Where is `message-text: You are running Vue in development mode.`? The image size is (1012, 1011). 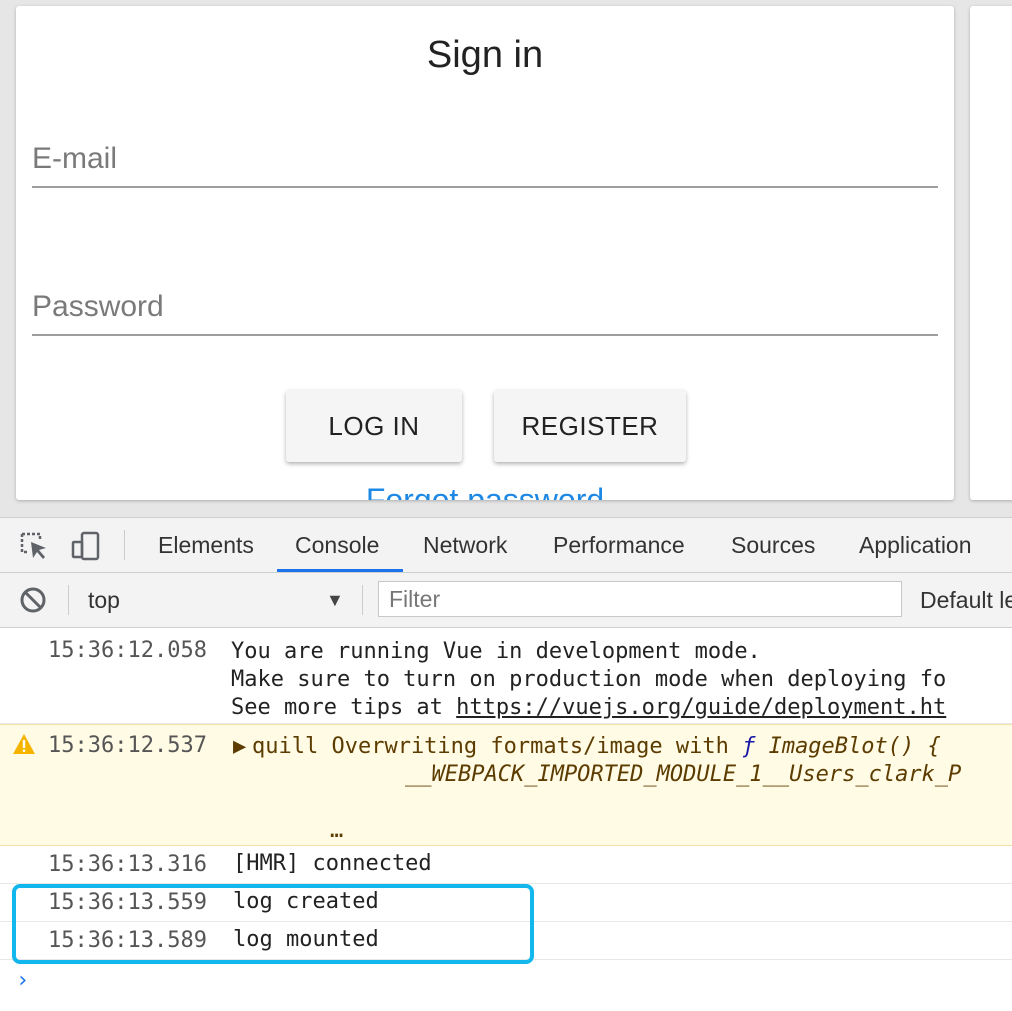 message-text: You are running Vue in development mode. is located at coordinates (496, 651).